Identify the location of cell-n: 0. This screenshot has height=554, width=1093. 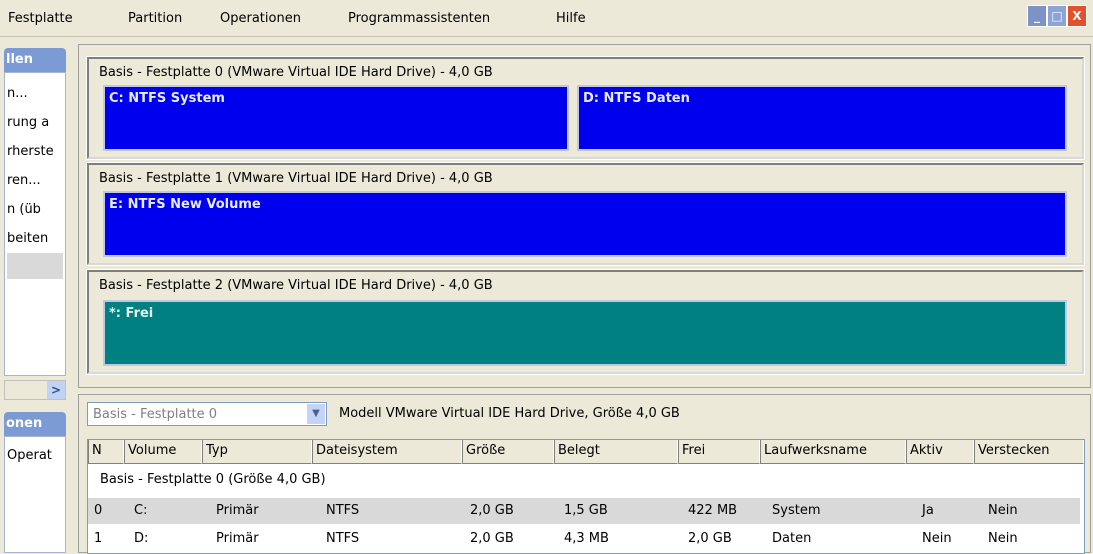
(98, 510).